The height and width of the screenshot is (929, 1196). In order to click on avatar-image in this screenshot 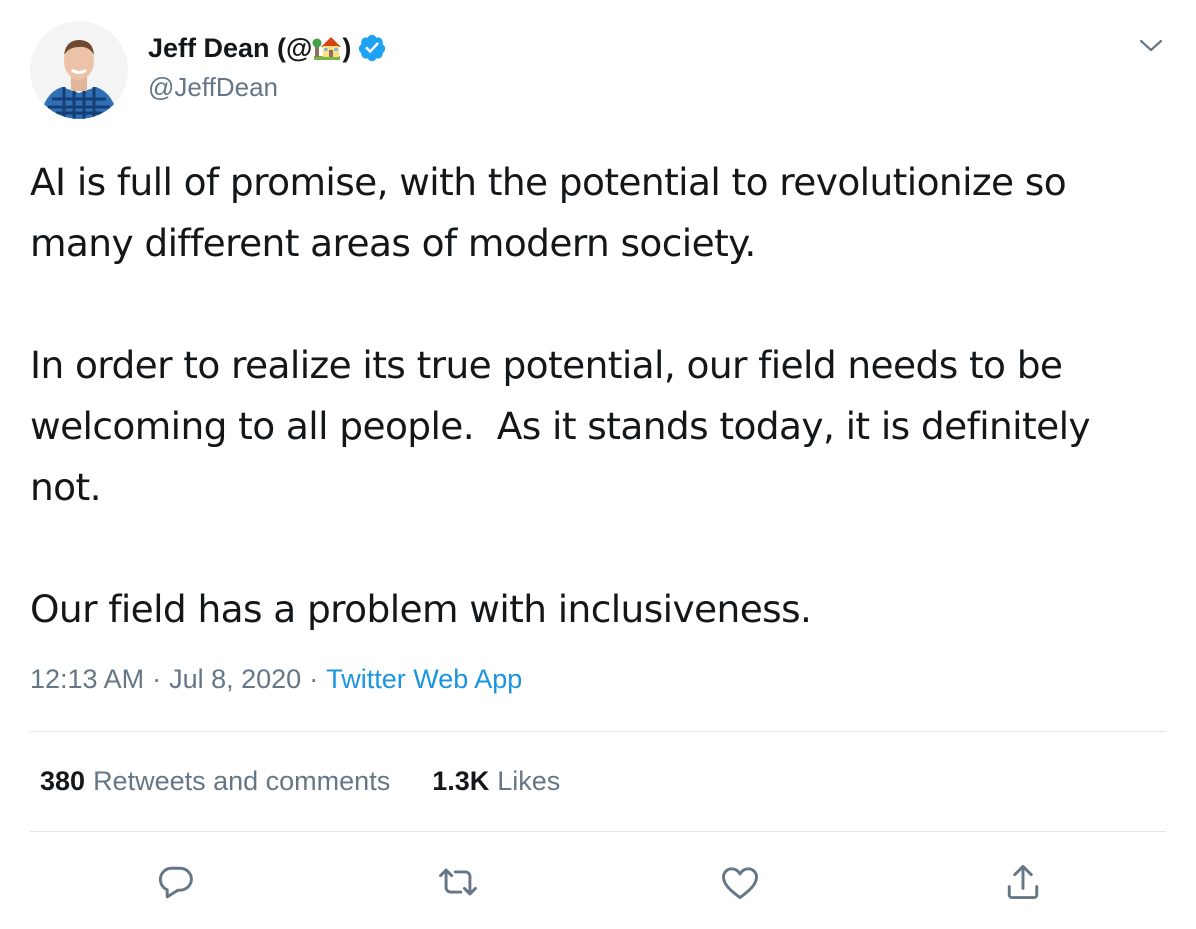, I will do `click(79, 70)`.